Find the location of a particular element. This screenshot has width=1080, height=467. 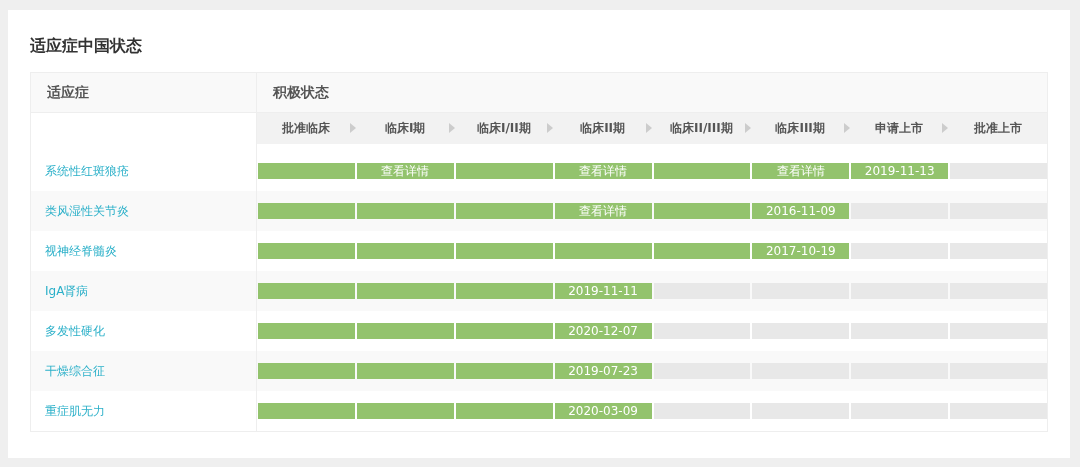

progress-bar: 2019-11-11 is located at coordinates (603, 291).